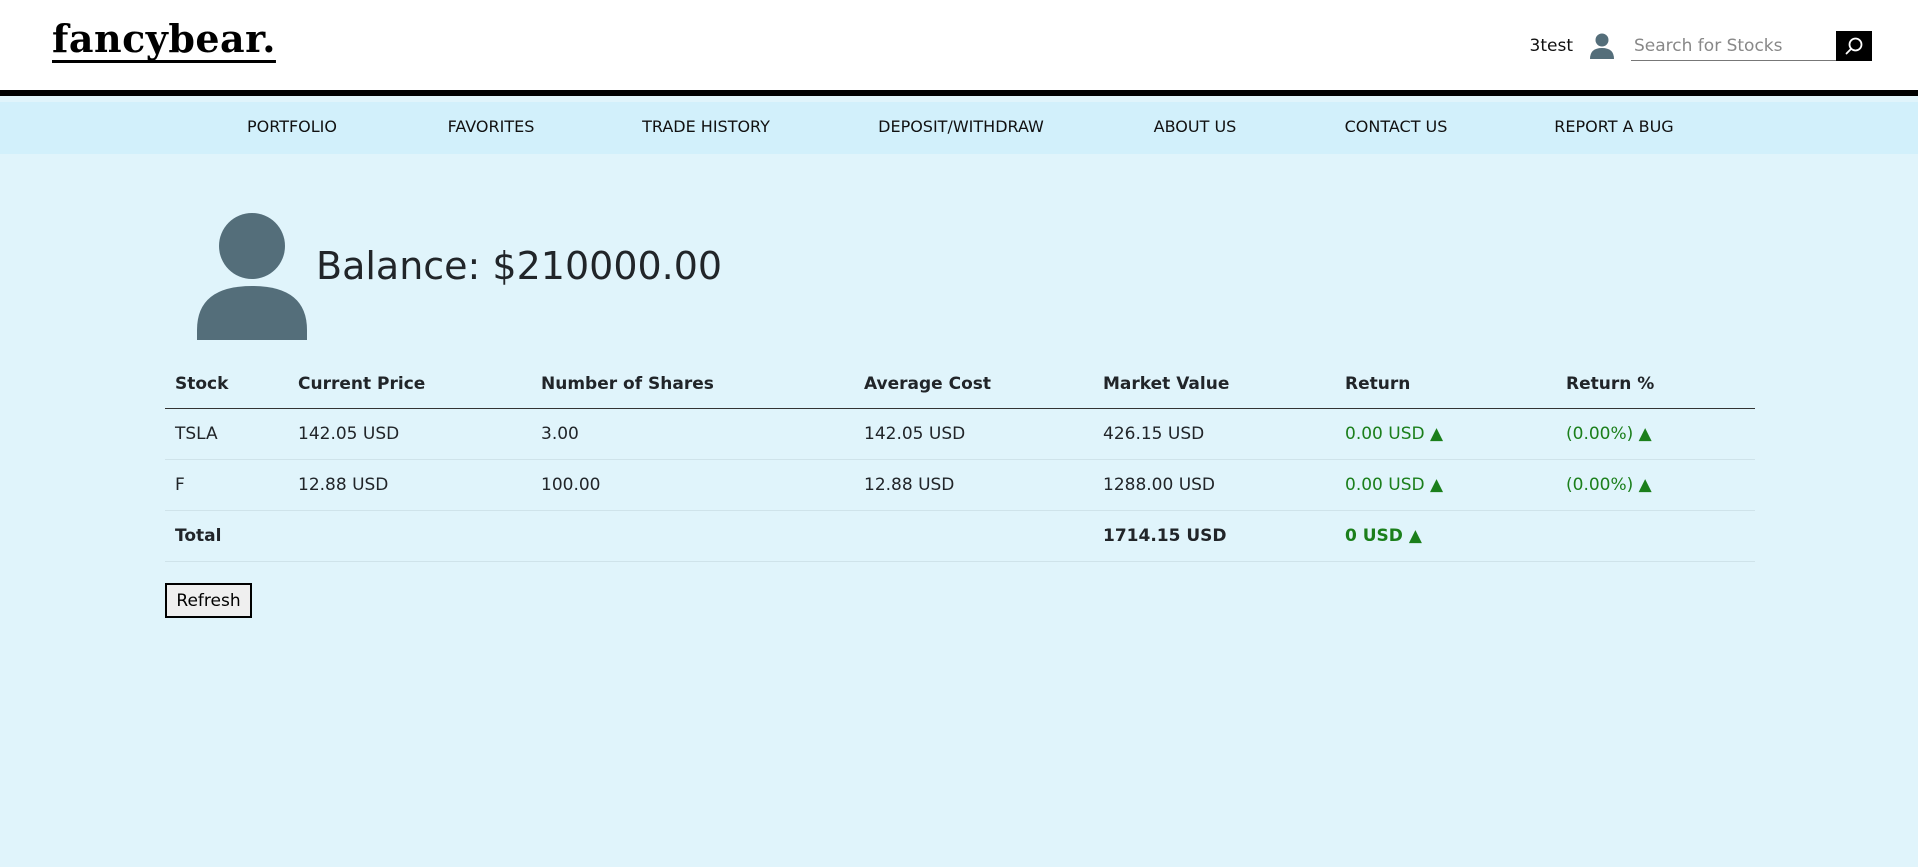 The height and width of the screenshot is (867, 1918). I want to click on header-current-price: Current Price, so click(362, 384).